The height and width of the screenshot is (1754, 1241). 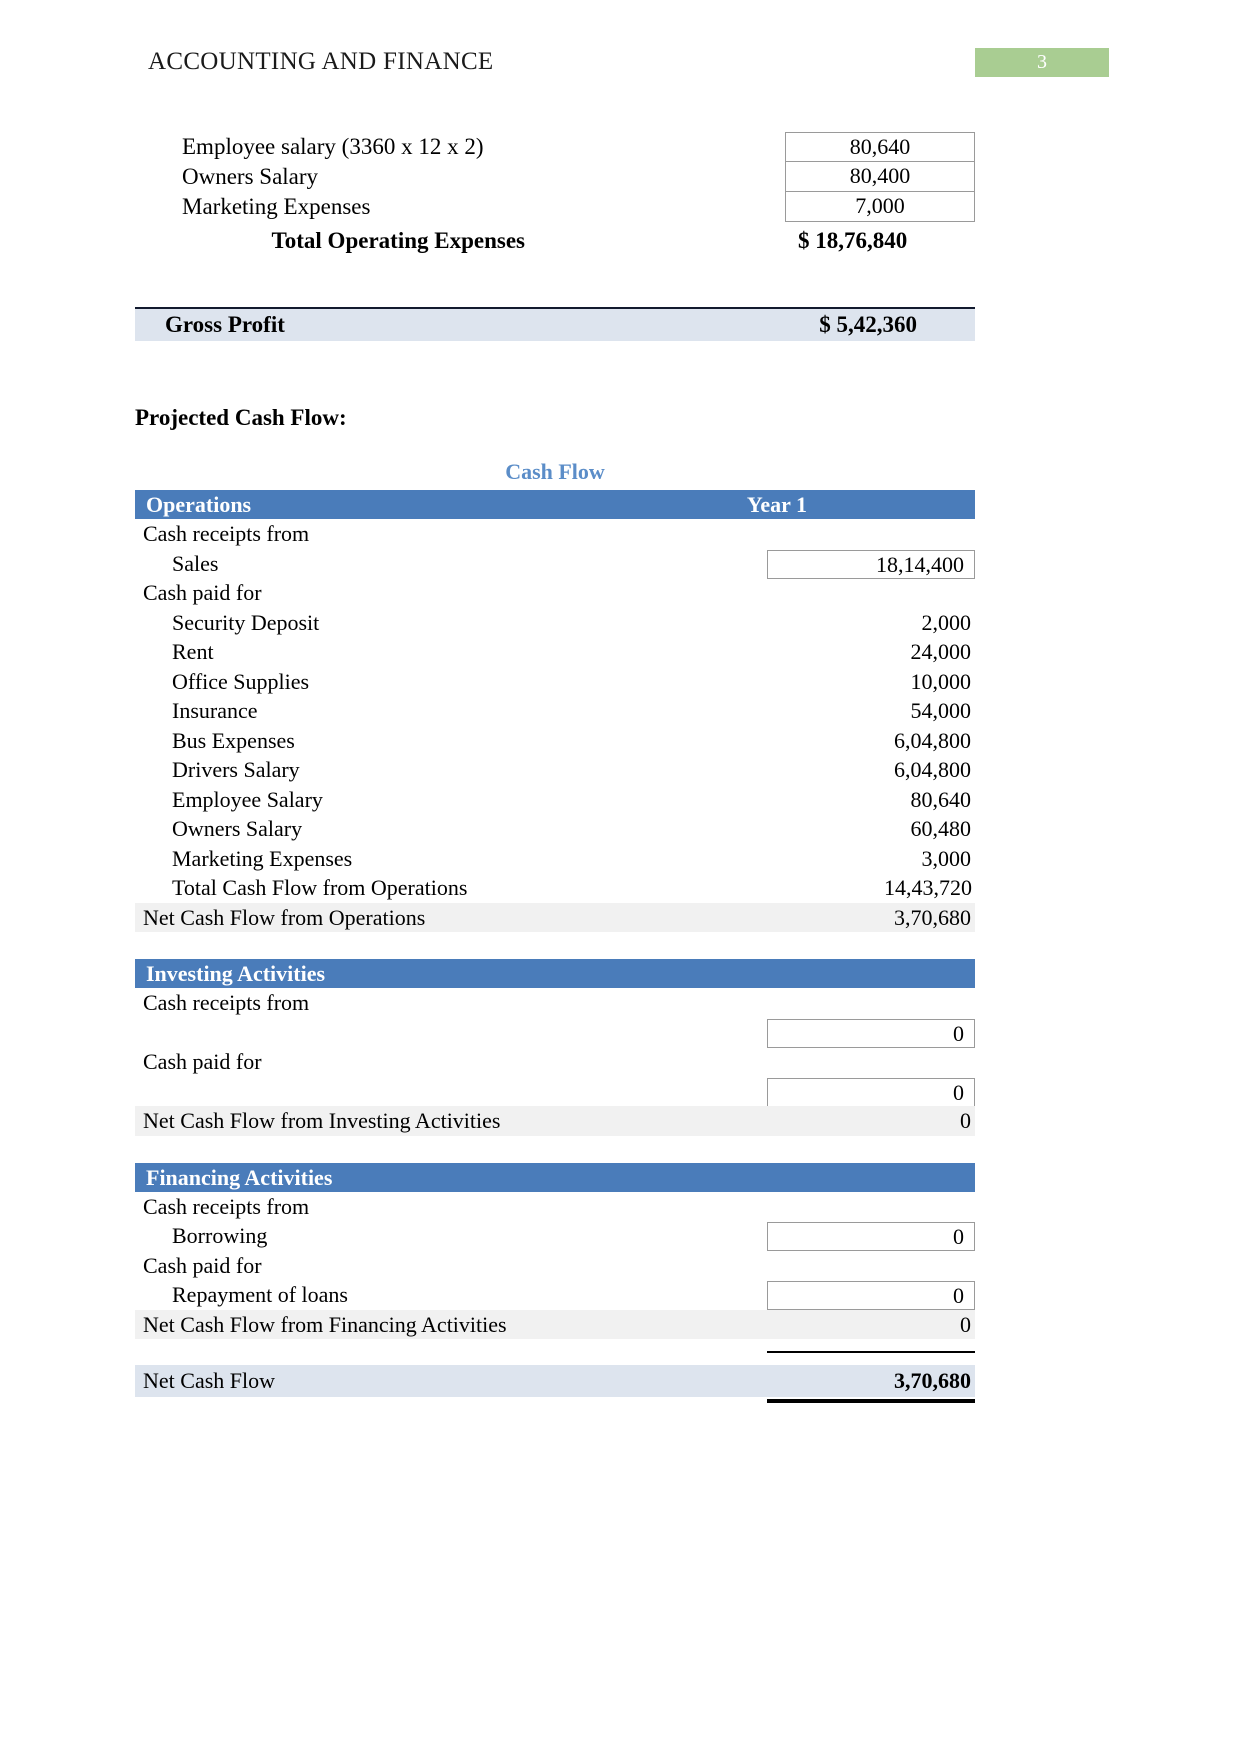 What do you see at coordinates (555, 652) in the screenshot?
I see `table-row: Rent 24,000` at bounding box center [555, 652].